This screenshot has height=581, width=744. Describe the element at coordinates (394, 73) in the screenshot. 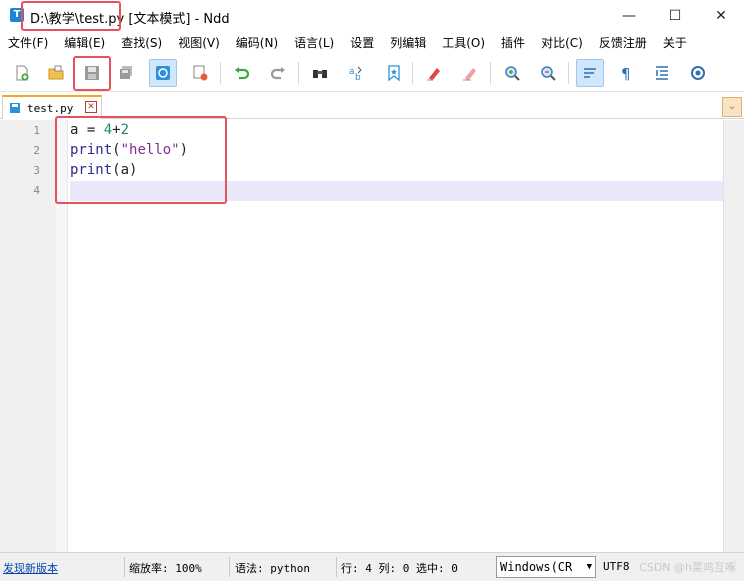

I see `bookmark-icon` at that location.